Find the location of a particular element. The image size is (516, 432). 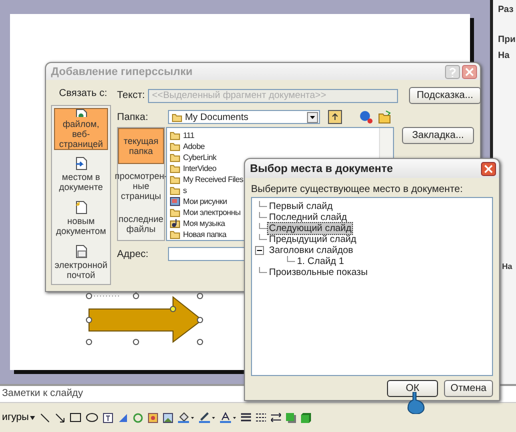

pane-heading: При is located at coordinates (507, 39).